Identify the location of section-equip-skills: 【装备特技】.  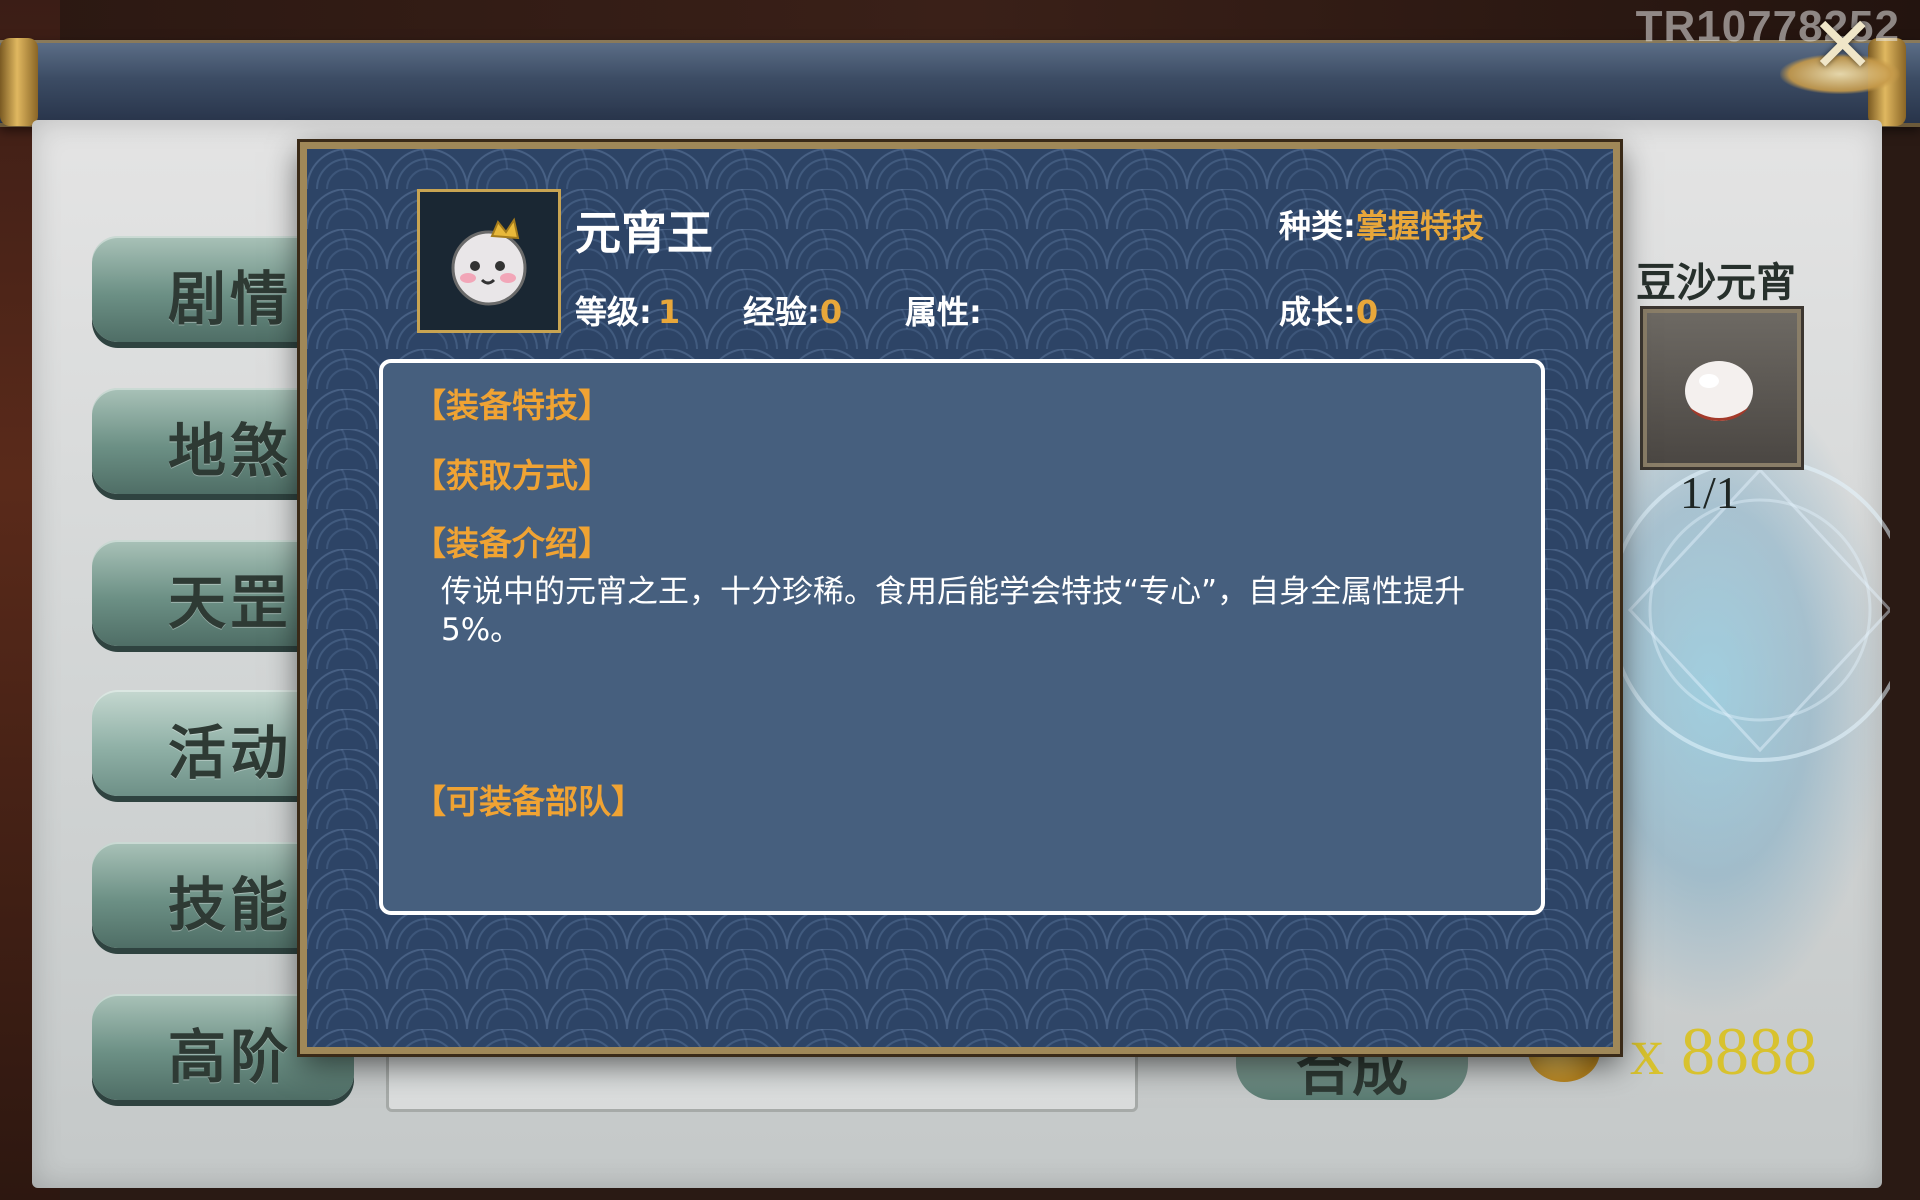
(512, 405).